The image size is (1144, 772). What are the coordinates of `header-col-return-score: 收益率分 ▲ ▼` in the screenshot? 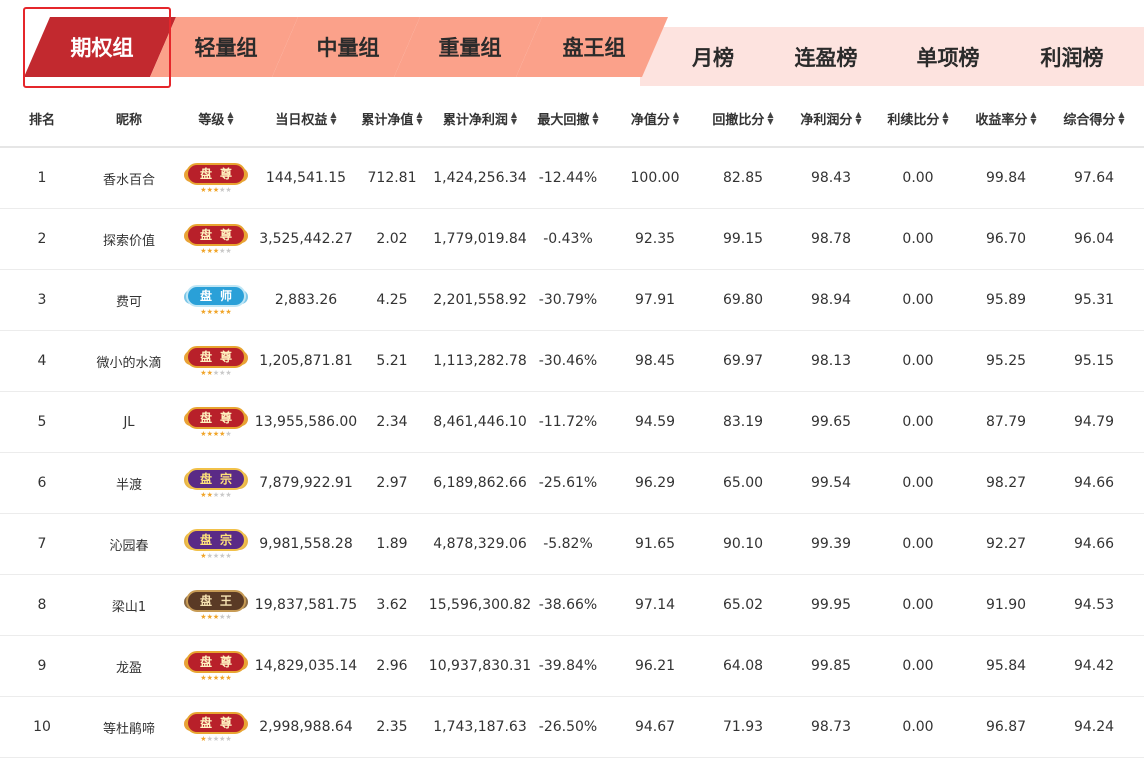 It's located at (1006, 118).